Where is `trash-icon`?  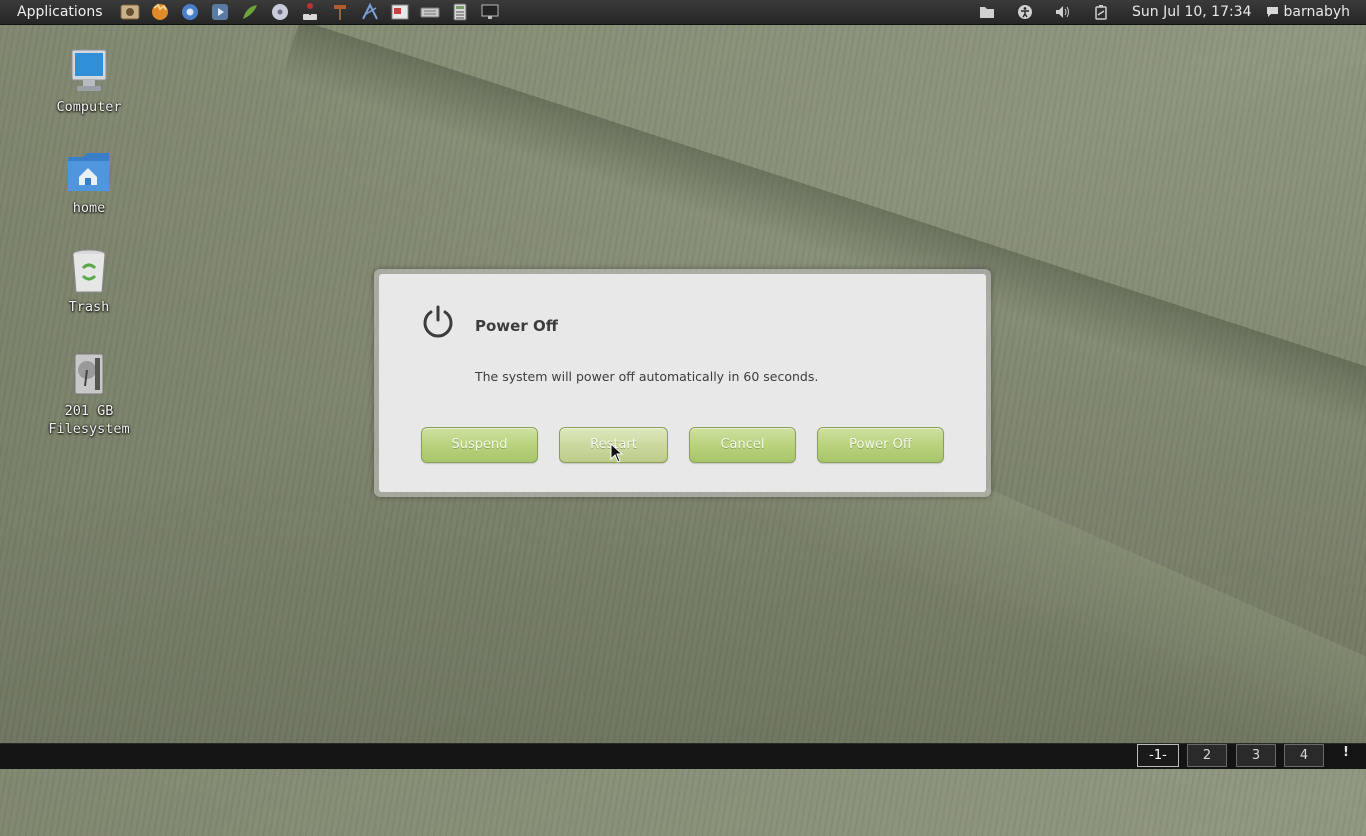
trash-icon is located at coordinates (89, 272).